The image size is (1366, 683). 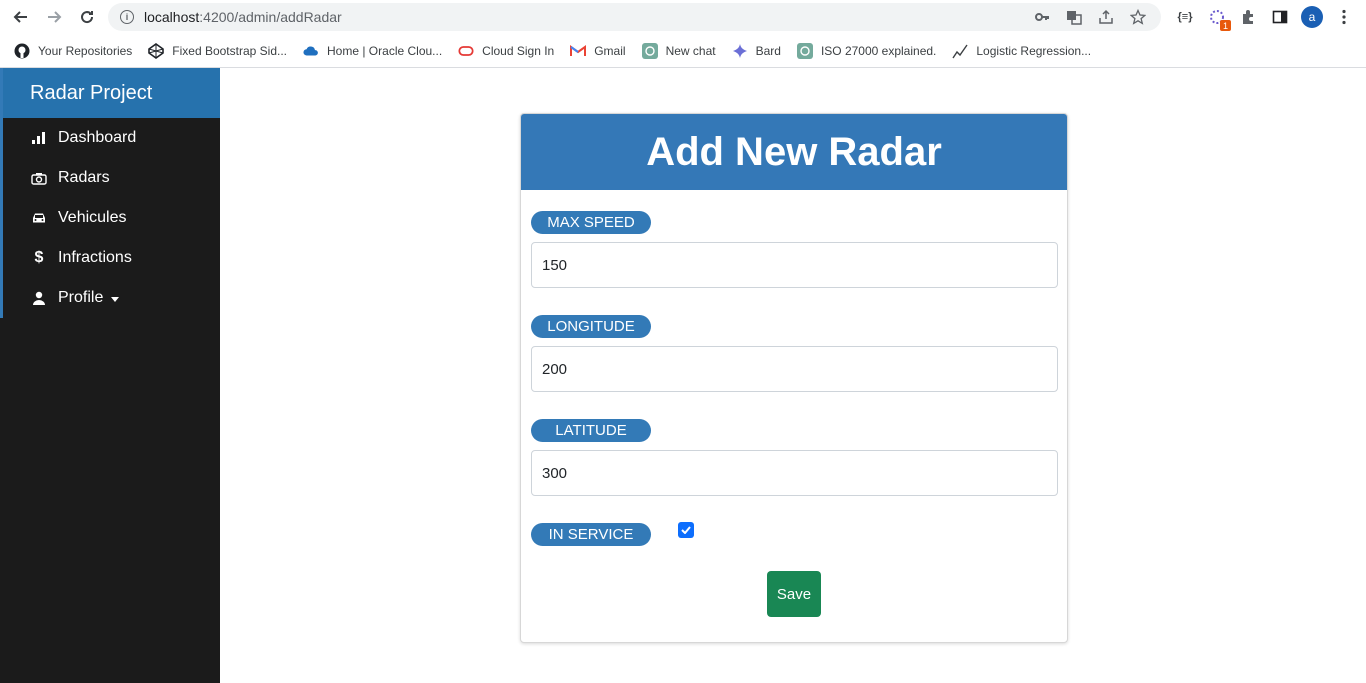 I want to click on latitude-field: LATITUDE, so click(x=794, y=457).